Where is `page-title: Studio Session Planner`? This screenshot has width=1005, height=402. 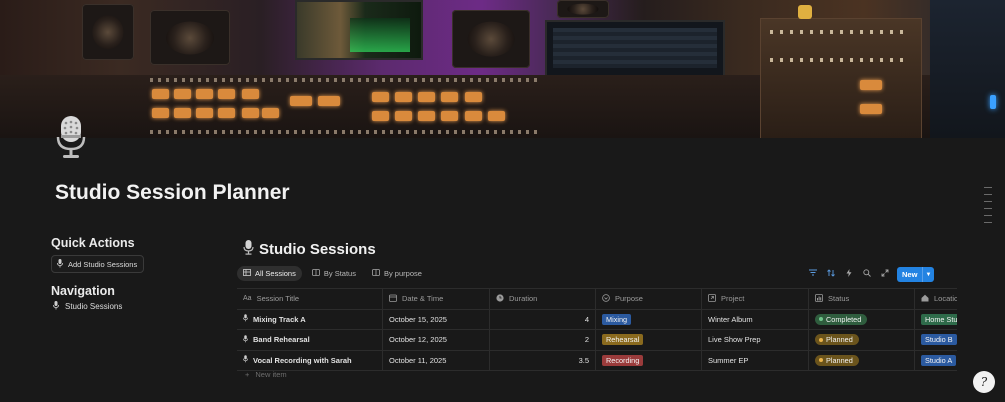
page-title: Studio Session Planner is located at coordinates (172, 192).